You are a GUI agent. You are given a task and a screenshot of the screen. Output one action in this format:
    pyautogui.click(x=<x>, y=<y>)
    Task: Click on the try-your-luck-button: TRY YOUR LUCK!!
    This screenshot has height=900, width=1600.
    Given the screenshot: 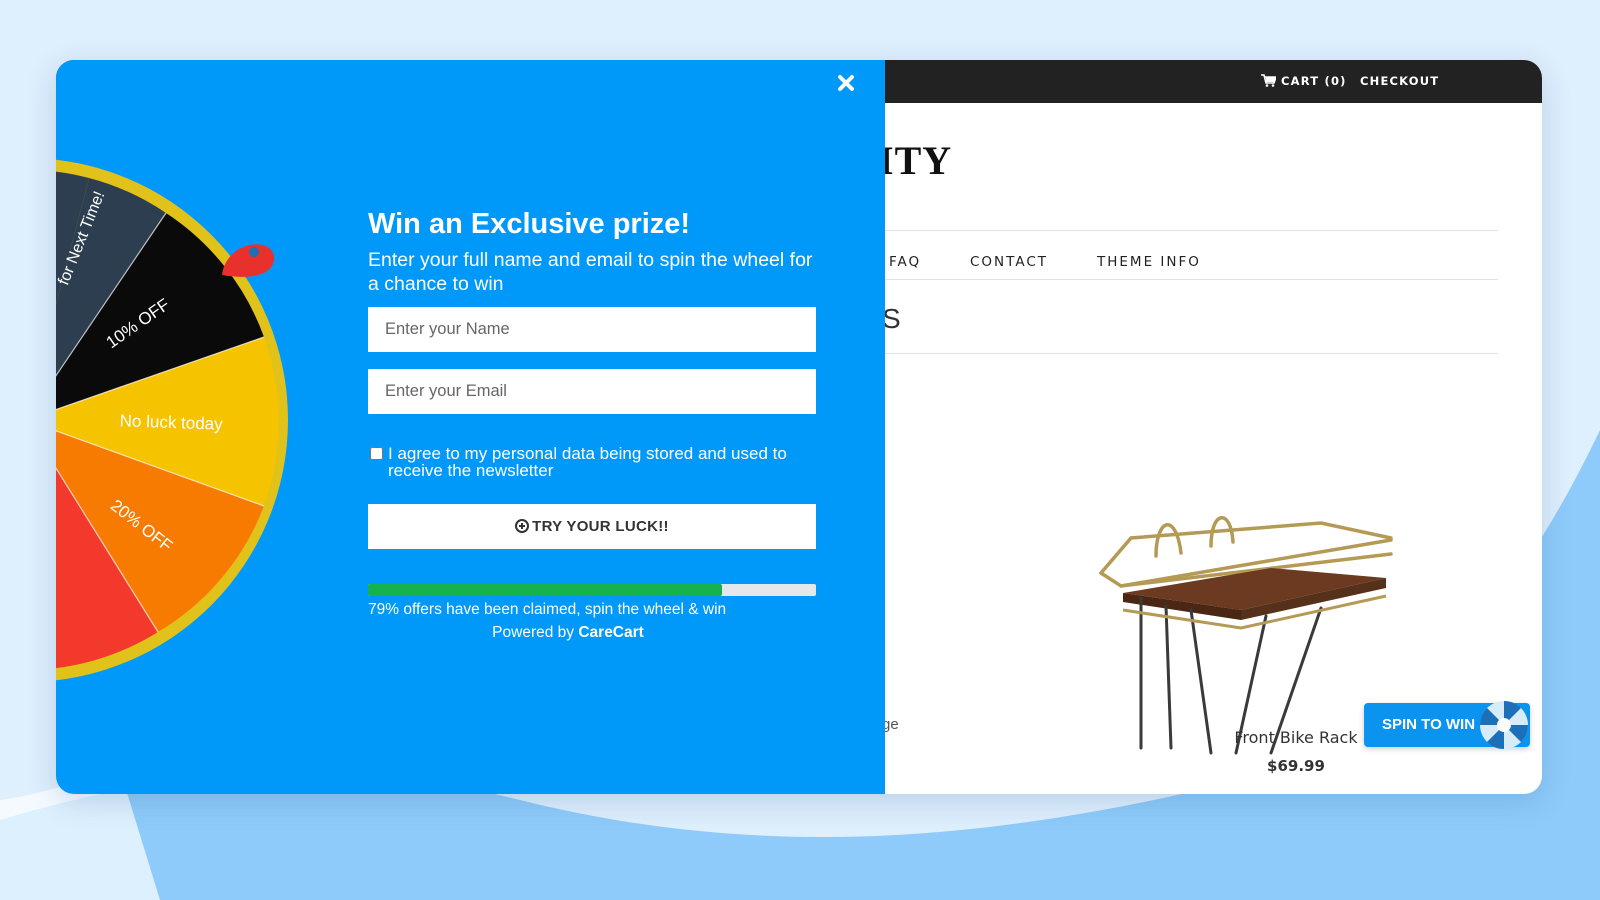 What is the action you would take?
    pyautogui.click(x=592, y=526)
    